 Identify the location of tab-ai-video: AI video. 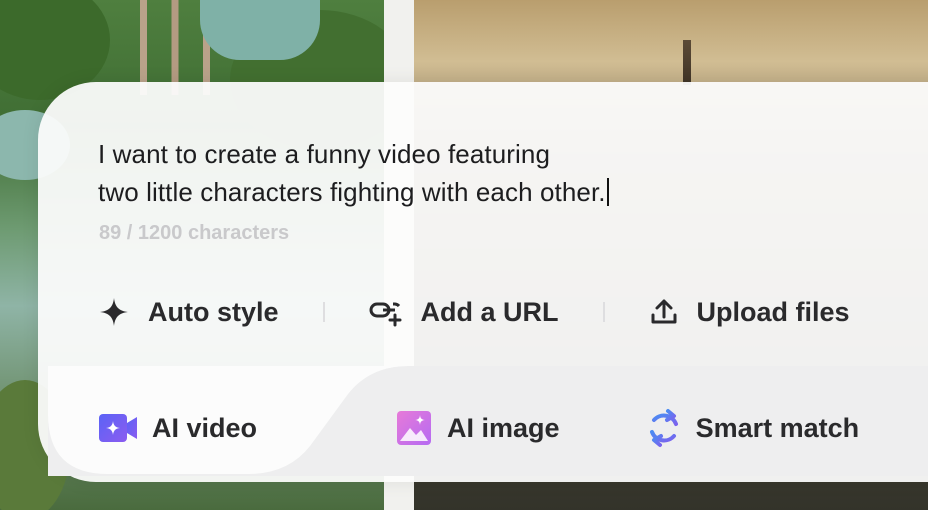
(177, 428).